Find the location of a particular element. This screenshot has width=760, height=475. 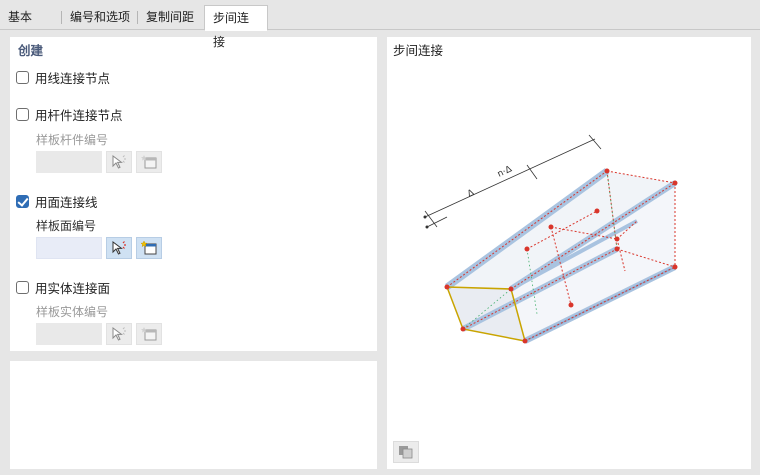

template-surface-label: 样板面编号 is located at coordinates (66, 226).